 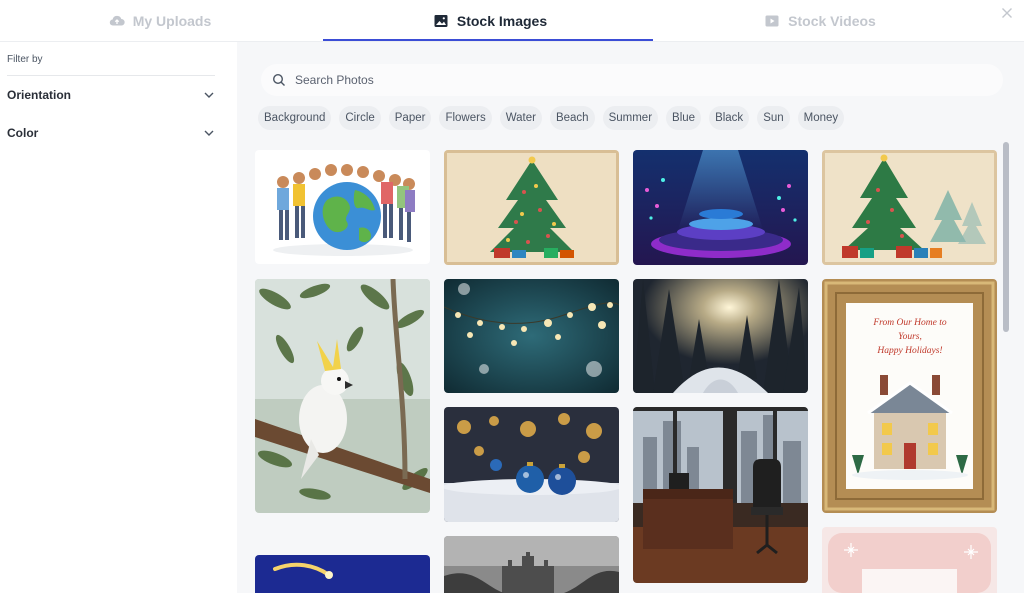 I want to click on active-tab-indicator, so click(x=488, y=40).